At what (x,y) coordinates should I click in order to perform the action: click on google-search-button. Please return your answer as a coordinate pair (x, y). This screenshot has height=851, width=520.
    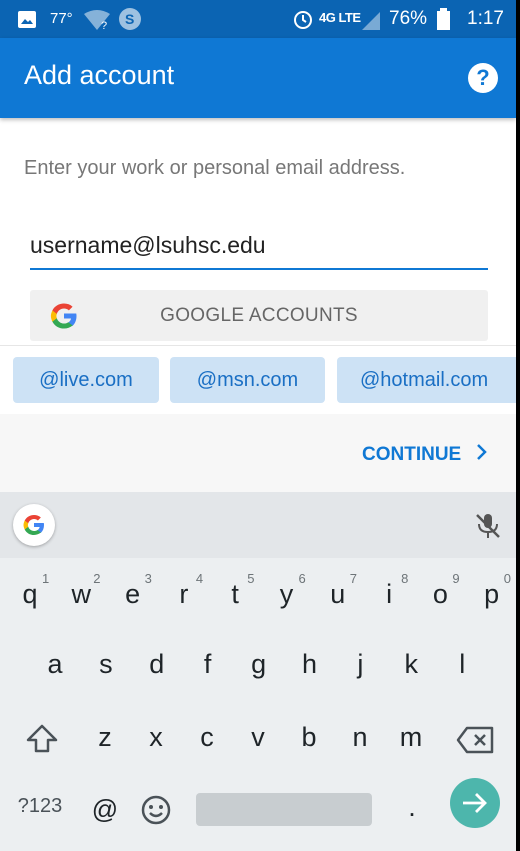
    Looking at the image, I should click on (34, 525).